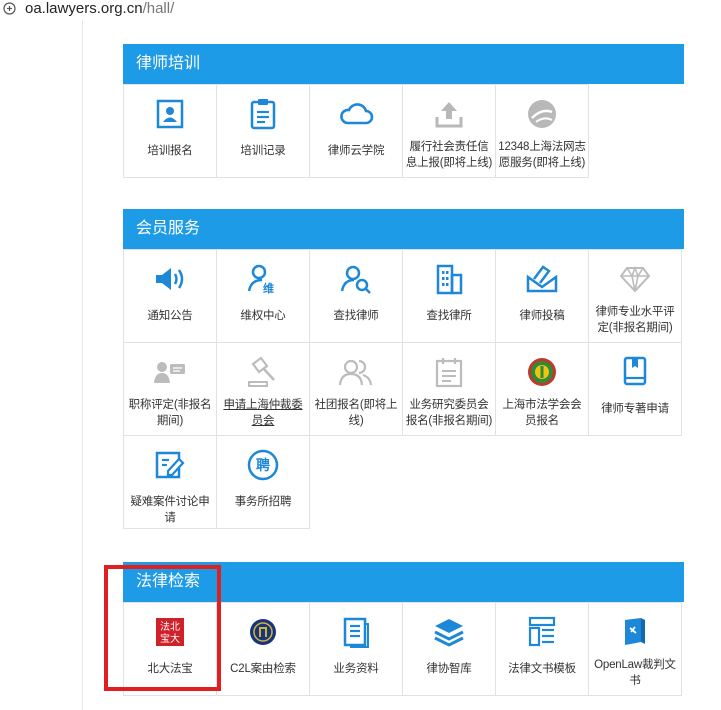 Image resolution: width=721 pixels, height=710 pixels. What do you see at coordinates (449, 633) in the screenshot?
I see `layers-icon` at bounding box center [449, 633].